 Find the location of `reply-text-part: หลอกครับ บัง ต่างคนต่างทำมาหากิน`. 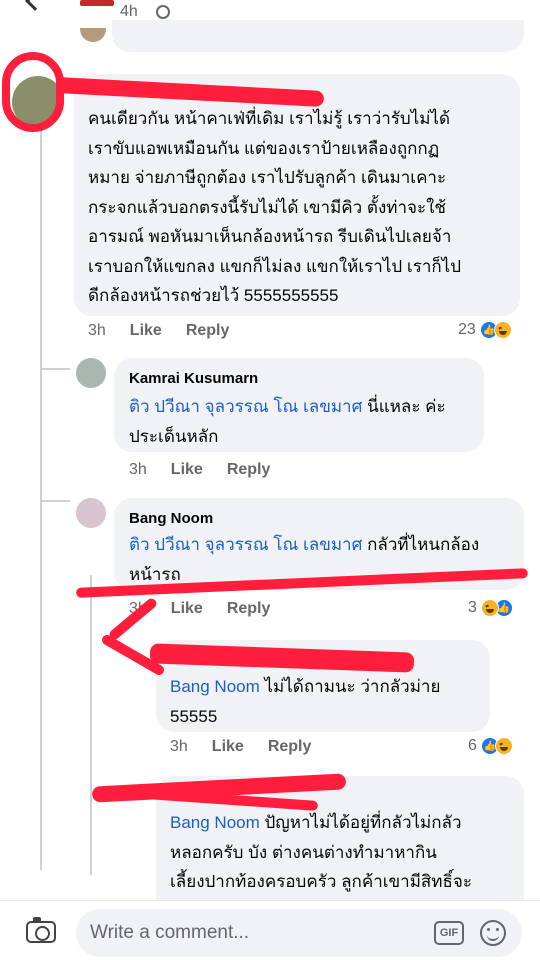

reply-text-part: หลอกครับ บัง ต่างคนต่างทำมาหากิน is located at coordinates (303, 852).